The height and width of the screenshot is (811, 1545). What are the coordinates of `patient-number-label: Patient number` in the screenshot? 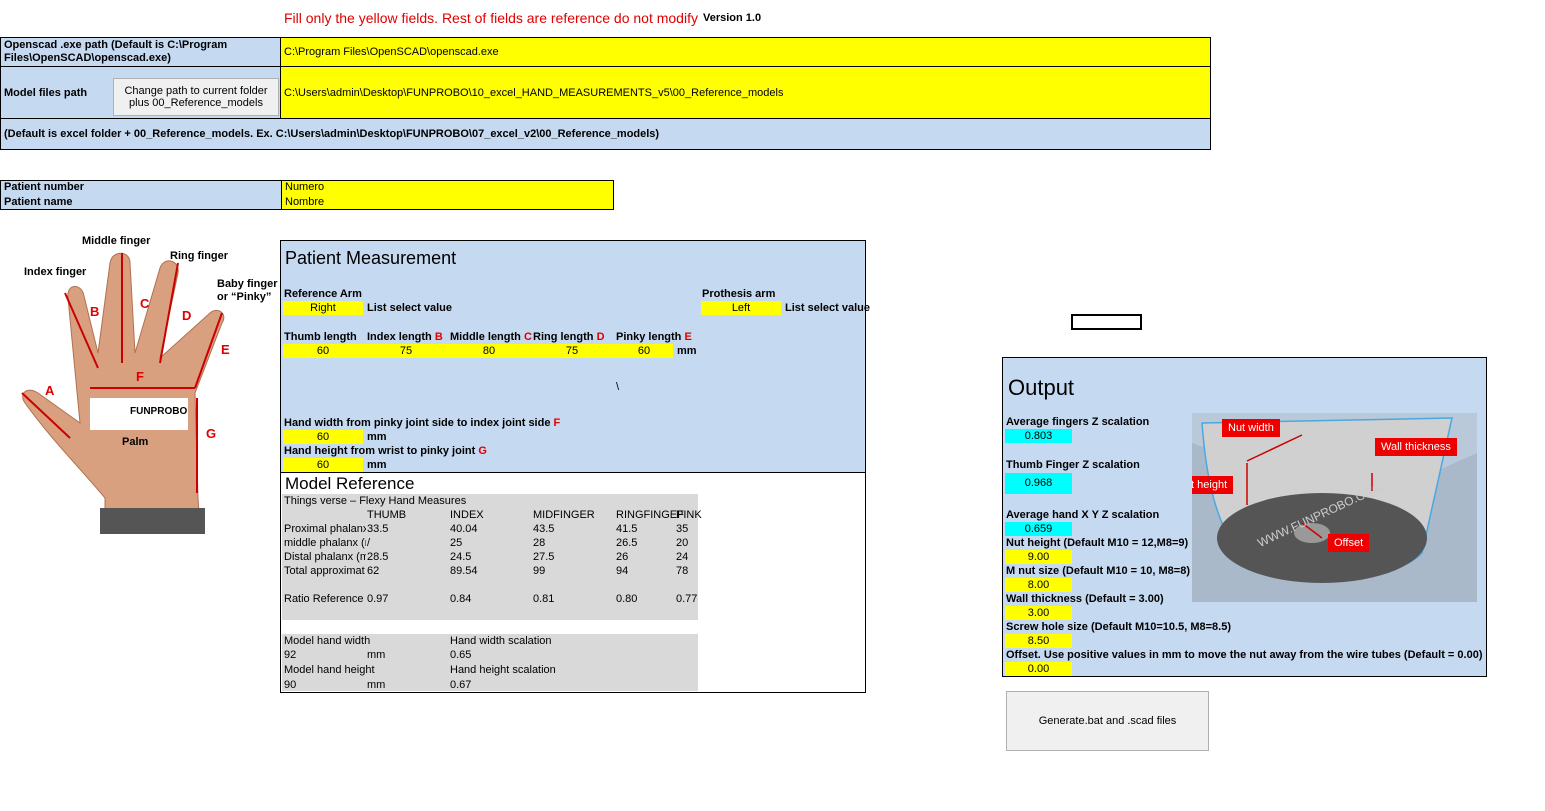 It's located at (44, 187).